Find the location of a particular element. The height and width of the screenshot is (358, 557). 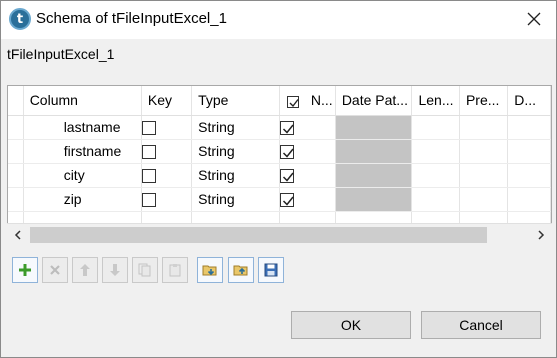

table-row: firstname String is located at coordinates (279, 151).